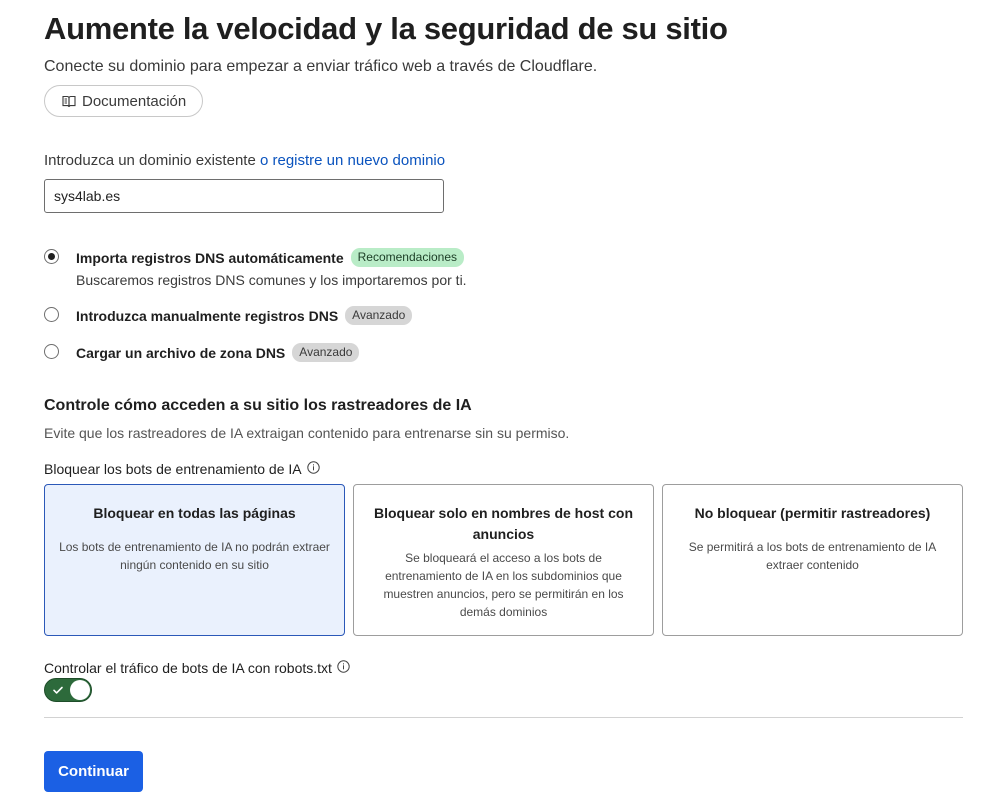  I want to click on dns-option-label: Introduzca manualmente registros DNS, so click(207, 315).